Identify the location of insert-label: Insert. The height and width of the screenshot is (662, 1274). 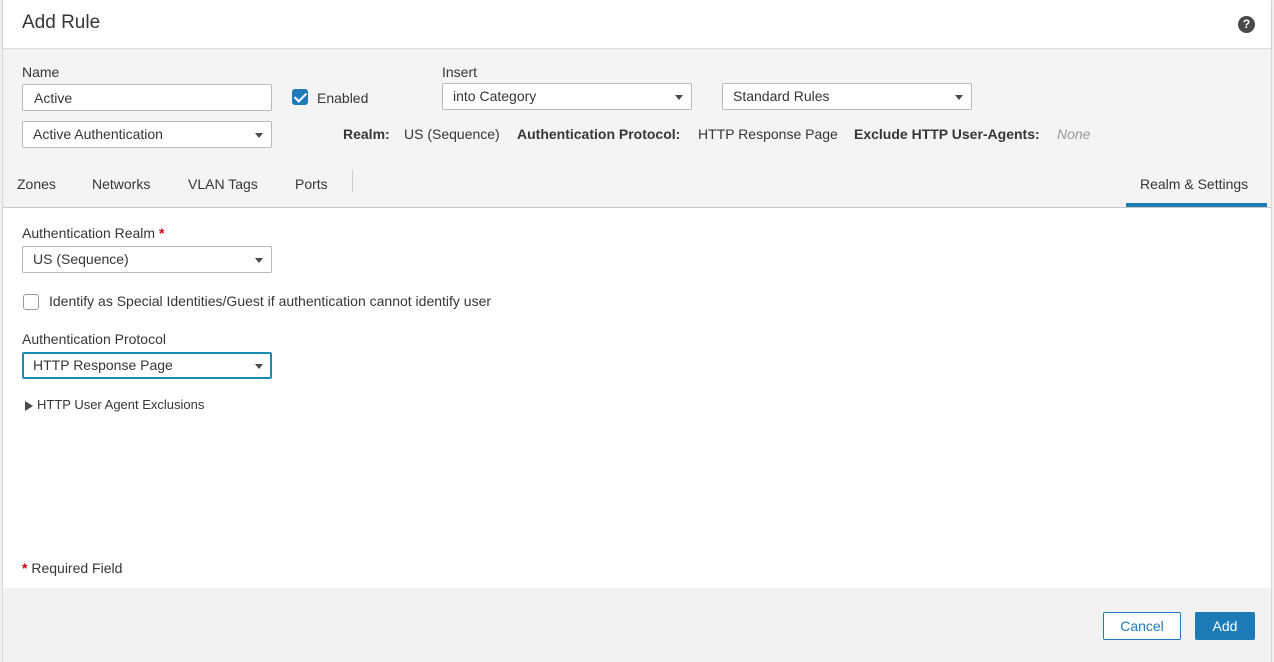
(460, 72).